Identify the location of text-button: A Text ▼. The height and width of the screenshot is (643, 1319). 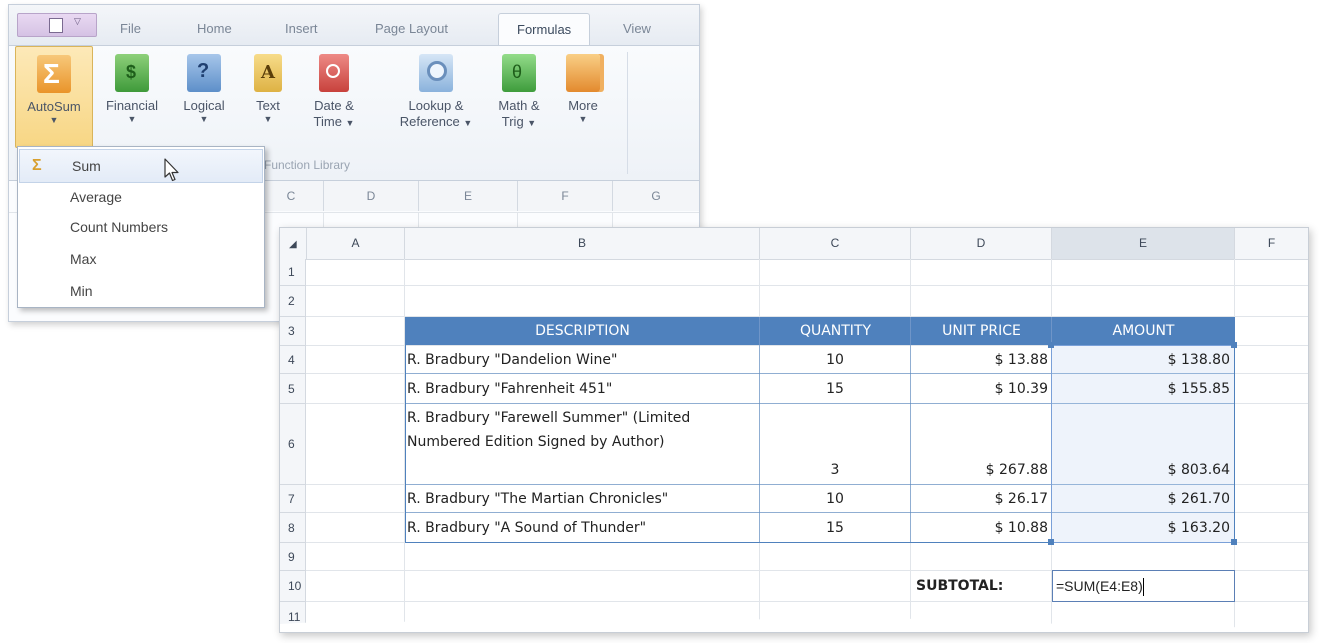
(268, 102).